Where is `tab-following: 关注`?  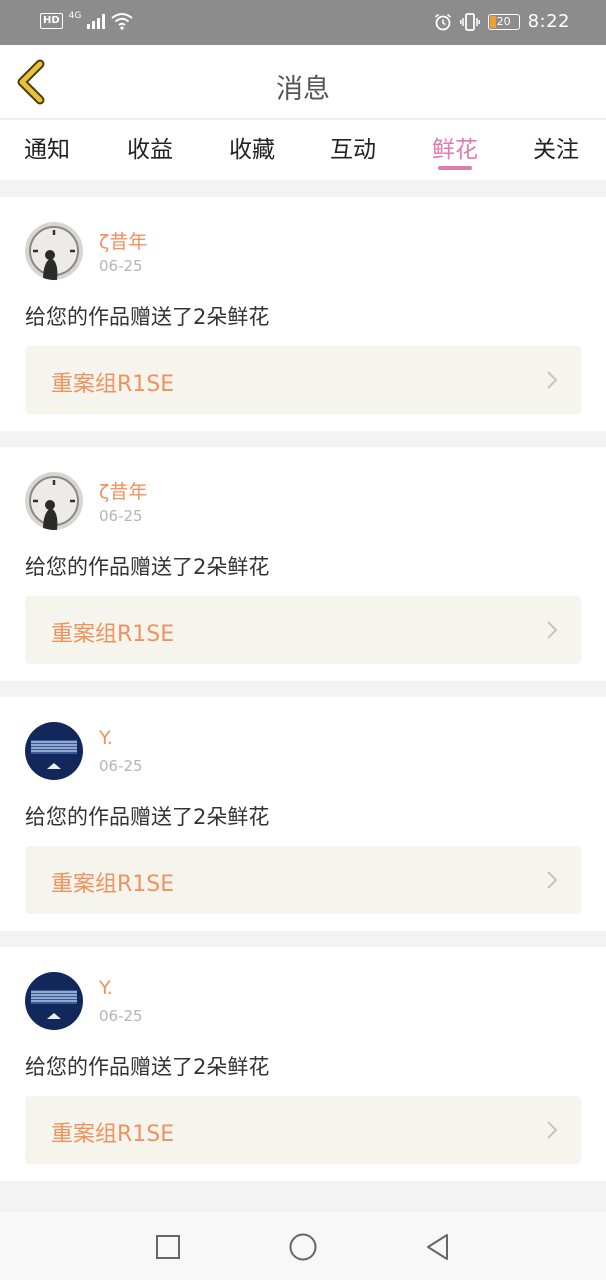
tab-following: 关注 is located at coordinates (556, 147).